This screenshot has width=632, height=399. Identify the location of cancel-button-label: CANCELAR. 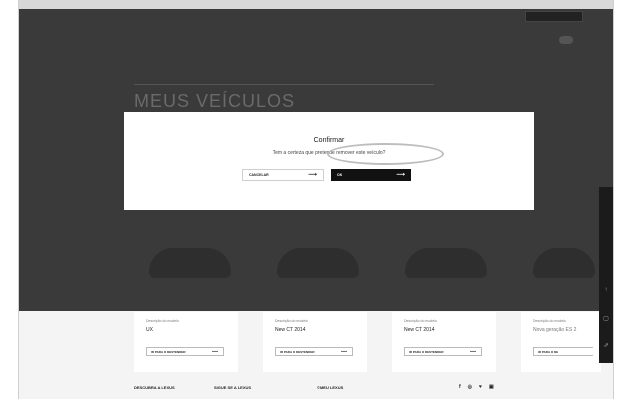
(259, 175).